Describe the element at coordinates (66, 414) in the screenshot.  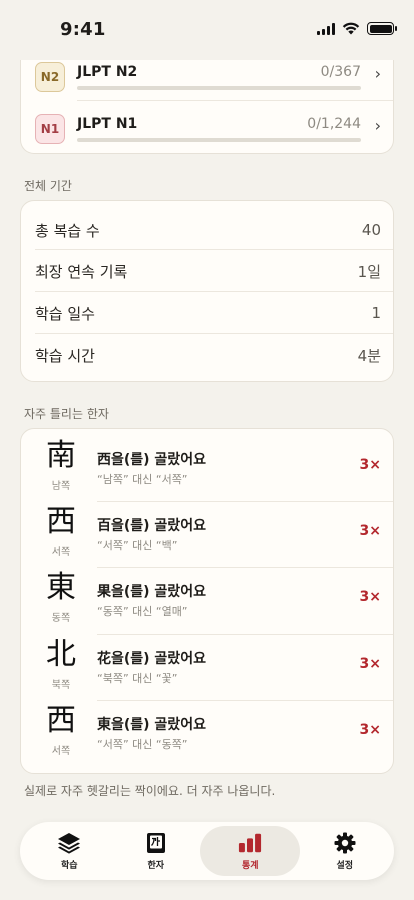
I see `section-label-mistakes: 자주 틀리는 한자` at that location.